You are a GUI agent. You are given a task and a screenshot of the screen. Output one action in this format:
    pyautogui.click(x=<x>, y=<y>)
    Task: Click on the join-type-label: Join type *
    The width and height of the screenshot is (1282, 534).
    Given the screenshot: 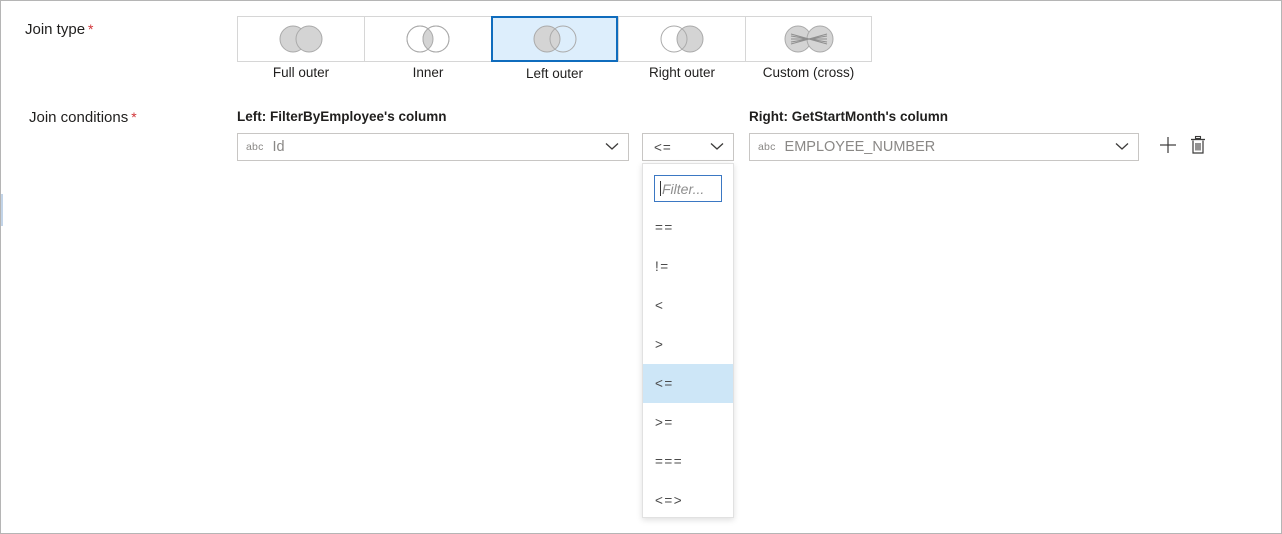 What is the action you would take?
    pyautogui.click(x=59, y=29)
    